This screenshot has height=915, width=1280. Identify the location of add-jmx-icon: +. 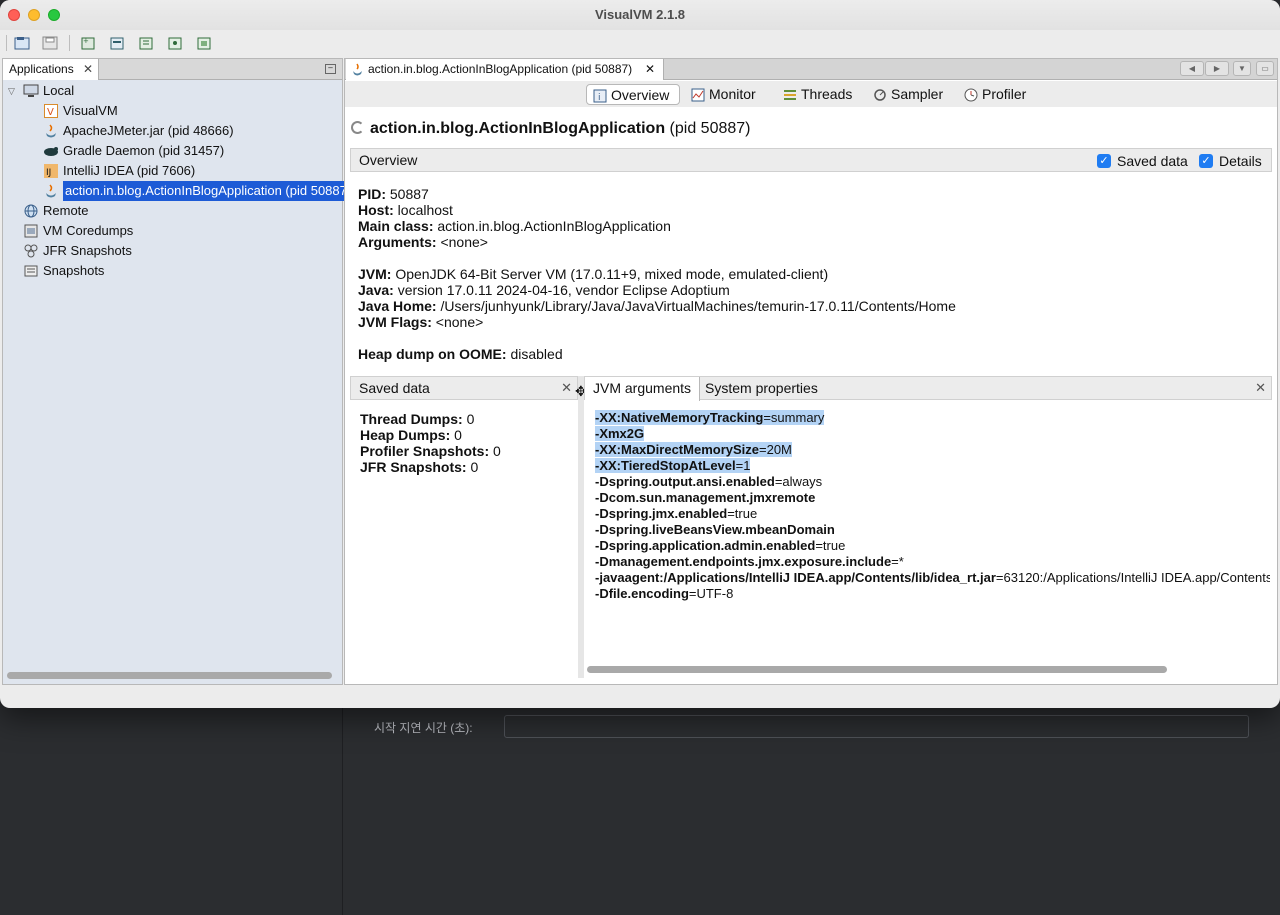
(88, 43).